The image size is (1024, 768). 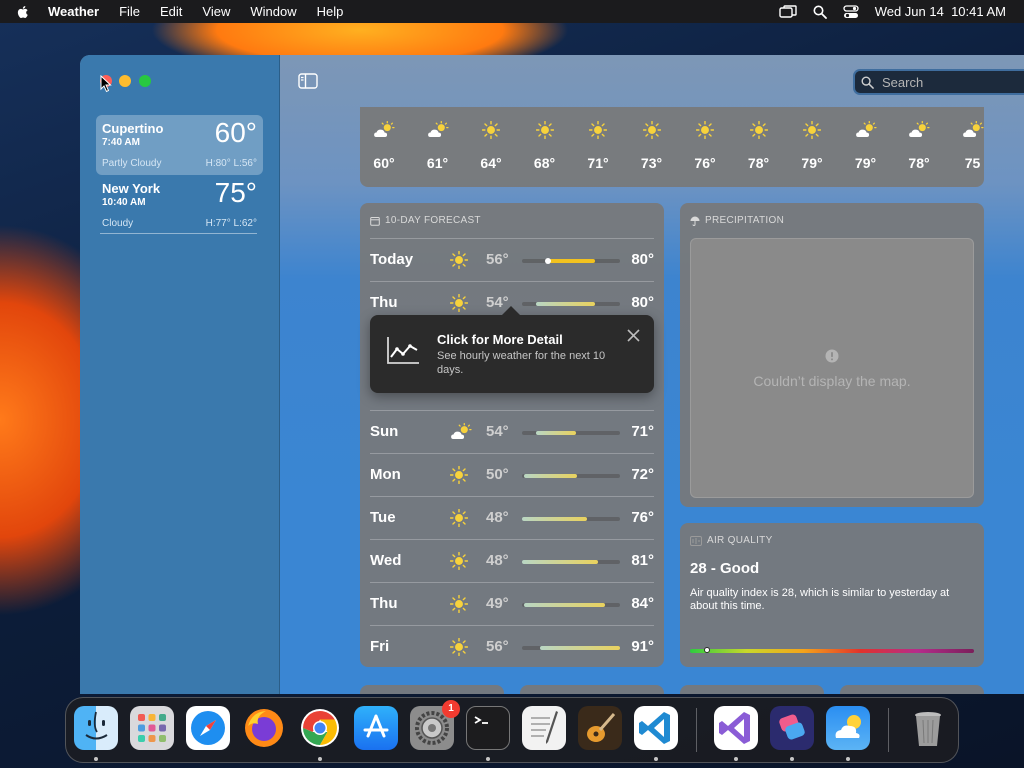 I want to click on hourly-item: 78°, so click(x=919, y=146).